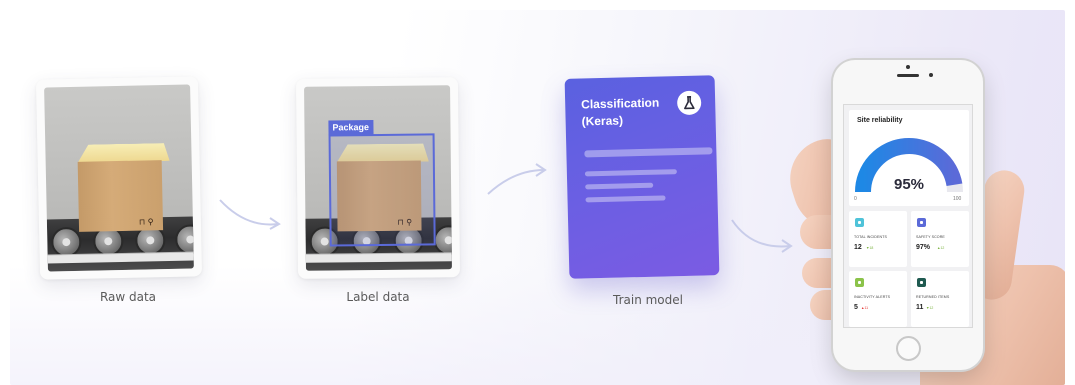 This screenshot has width=1075, height=385. What do you see at coordinates (908, 348) in the screenshot?
I see `home-button` at bounding box center [908, 348].